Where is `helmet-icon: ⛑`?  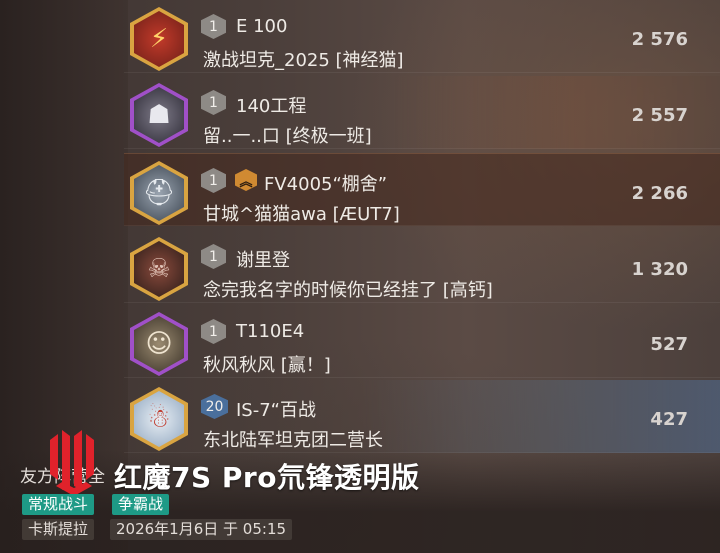
helmet-icon: ⛑ is located at coordinates (159, 193).